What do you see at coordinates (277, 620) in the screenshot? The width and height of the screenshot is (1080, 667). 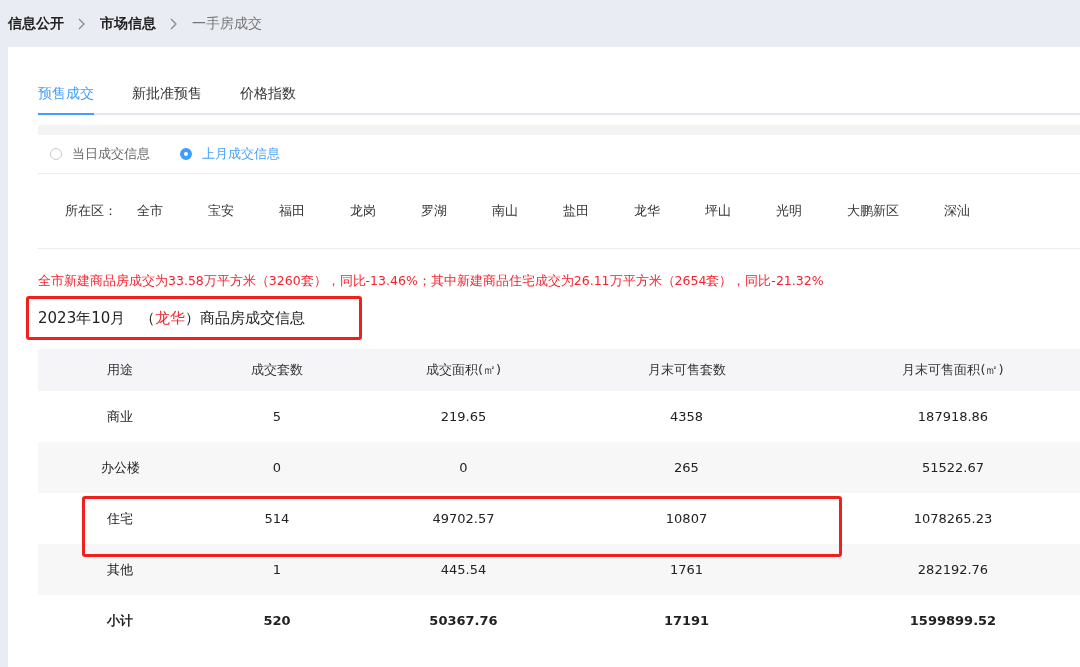 I see `table-cell: 520` at bounding box center [277, 620].